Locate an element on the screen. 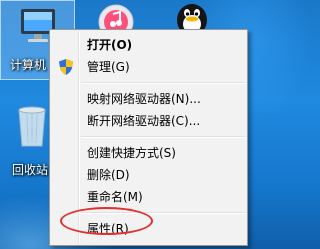  menu-item-rename: 重命名(M) is located at coordinates (148, 197).